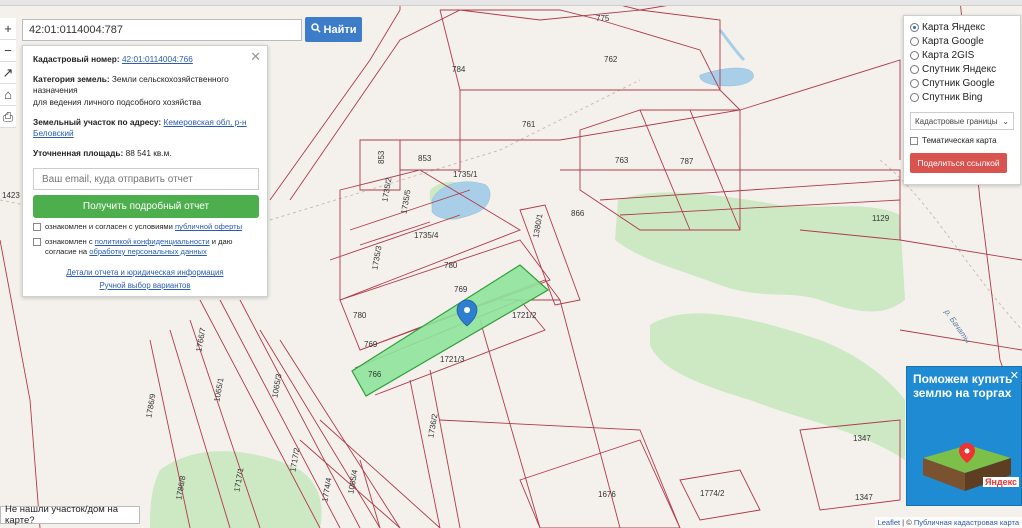  What do you see at coordinates (889, 522) in the screenshot?
I see `leaflet-link: Leaflet` at bounding box center [889, 522].